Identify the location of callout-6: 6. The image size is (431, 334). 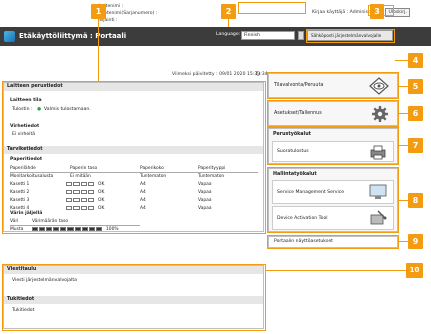
(415, 113).